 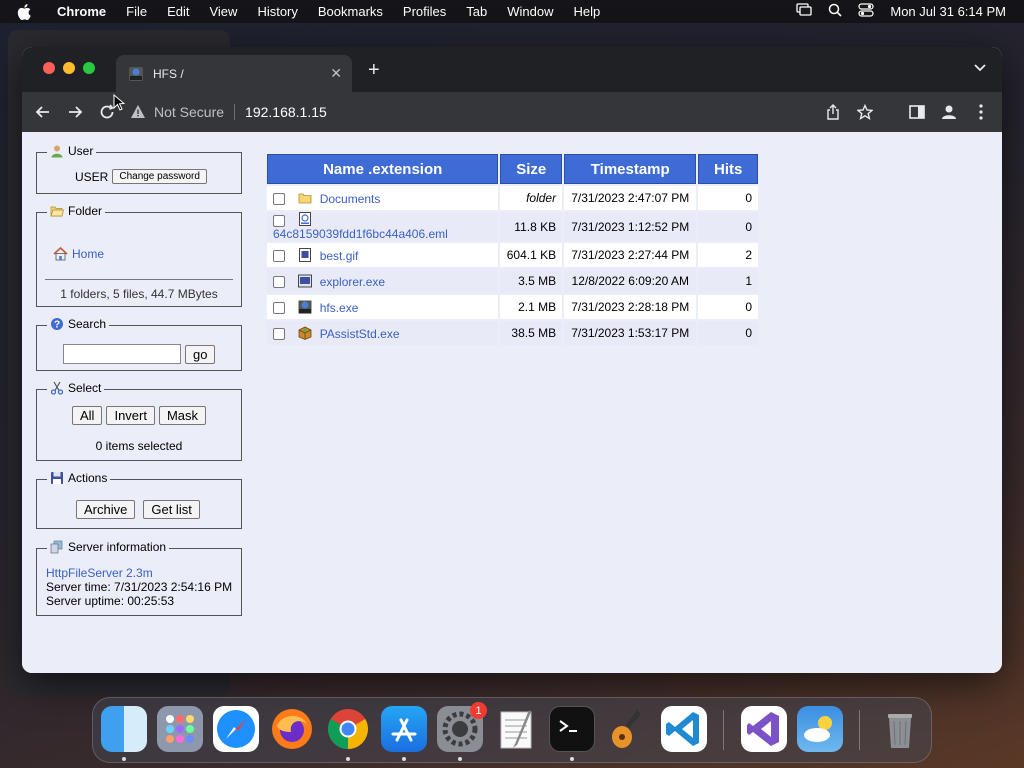 What do you see at coordinates (339, 308) in the screenshot?
I see `file-link: hfs.exe` at bounding box center [339, 308].